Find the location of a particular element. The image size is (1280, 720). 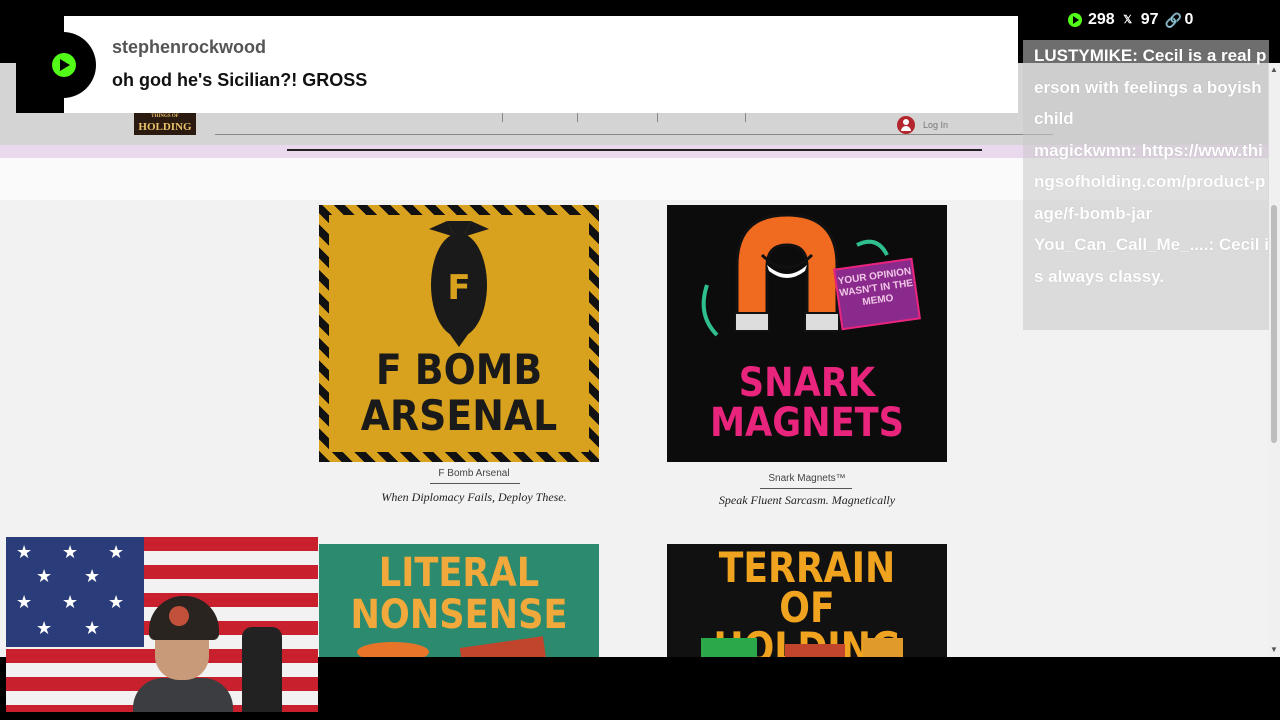

scroll-up-icon: ▲ is located at coordinates (1274, 69).